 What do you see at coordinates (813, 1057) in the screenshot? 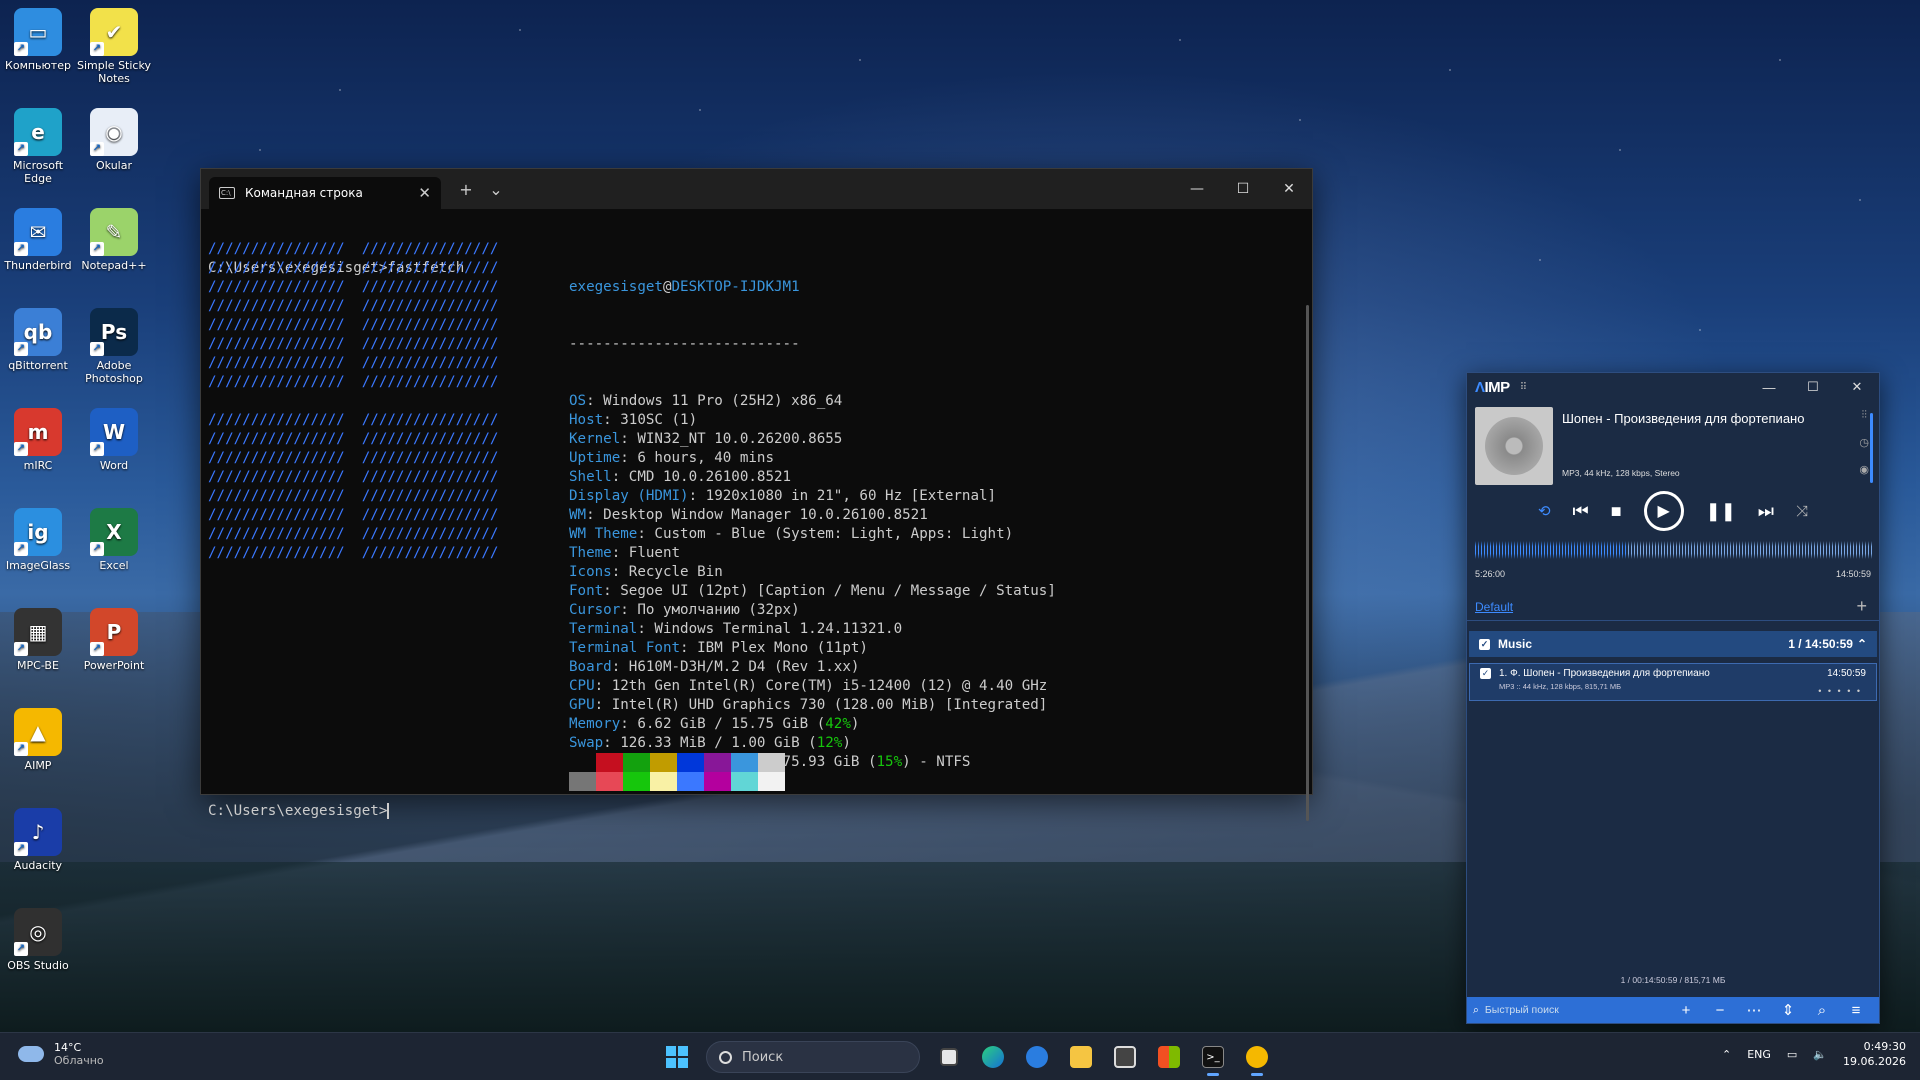
I see `taskbar-search: Поиск` at bounding box center [813, 1057].